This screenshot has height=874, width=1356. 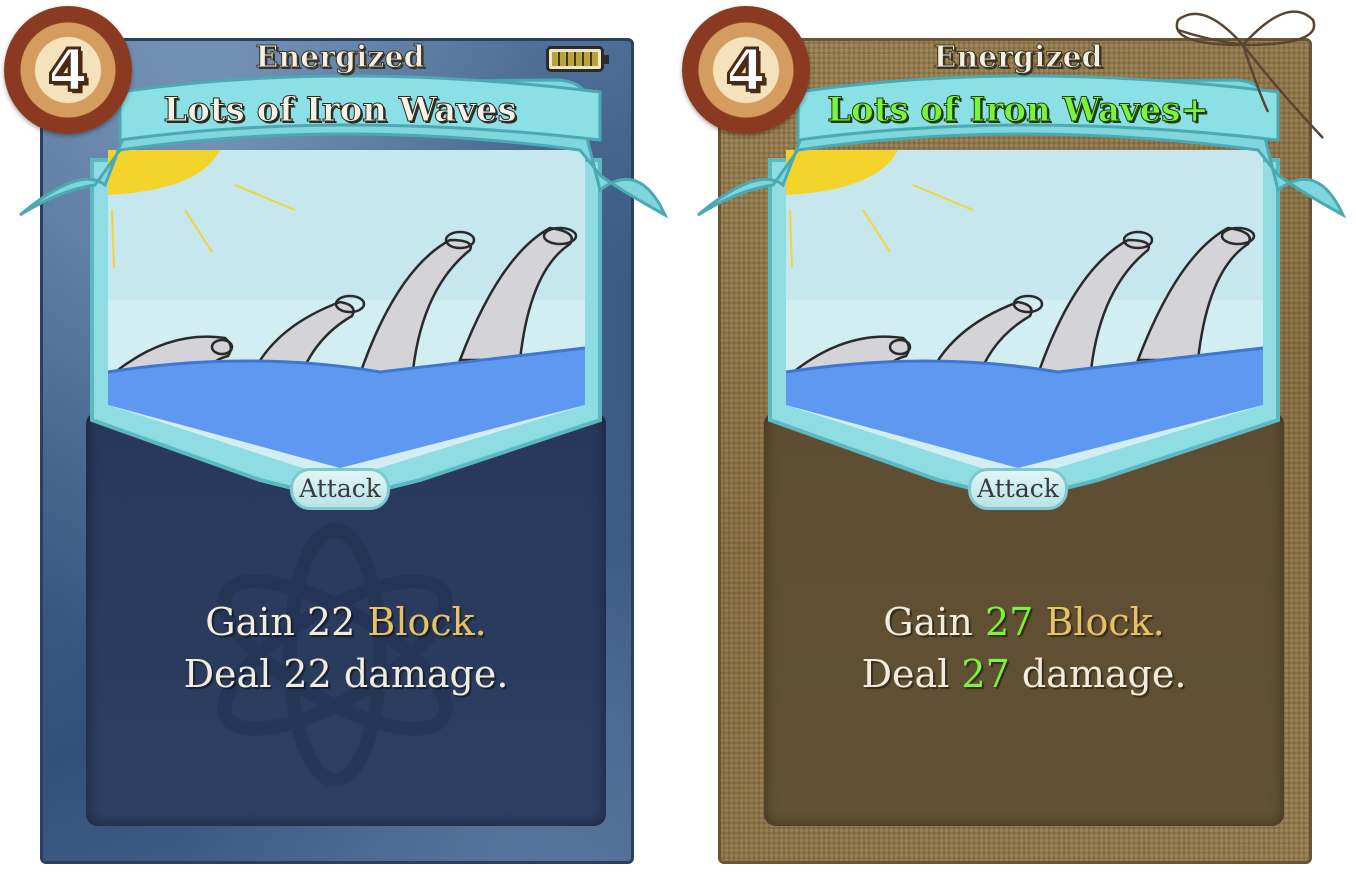 What do you see at coordinates (575, 59) in the screenshot?
I see `battery-fill` at bounding box center [575, 59].